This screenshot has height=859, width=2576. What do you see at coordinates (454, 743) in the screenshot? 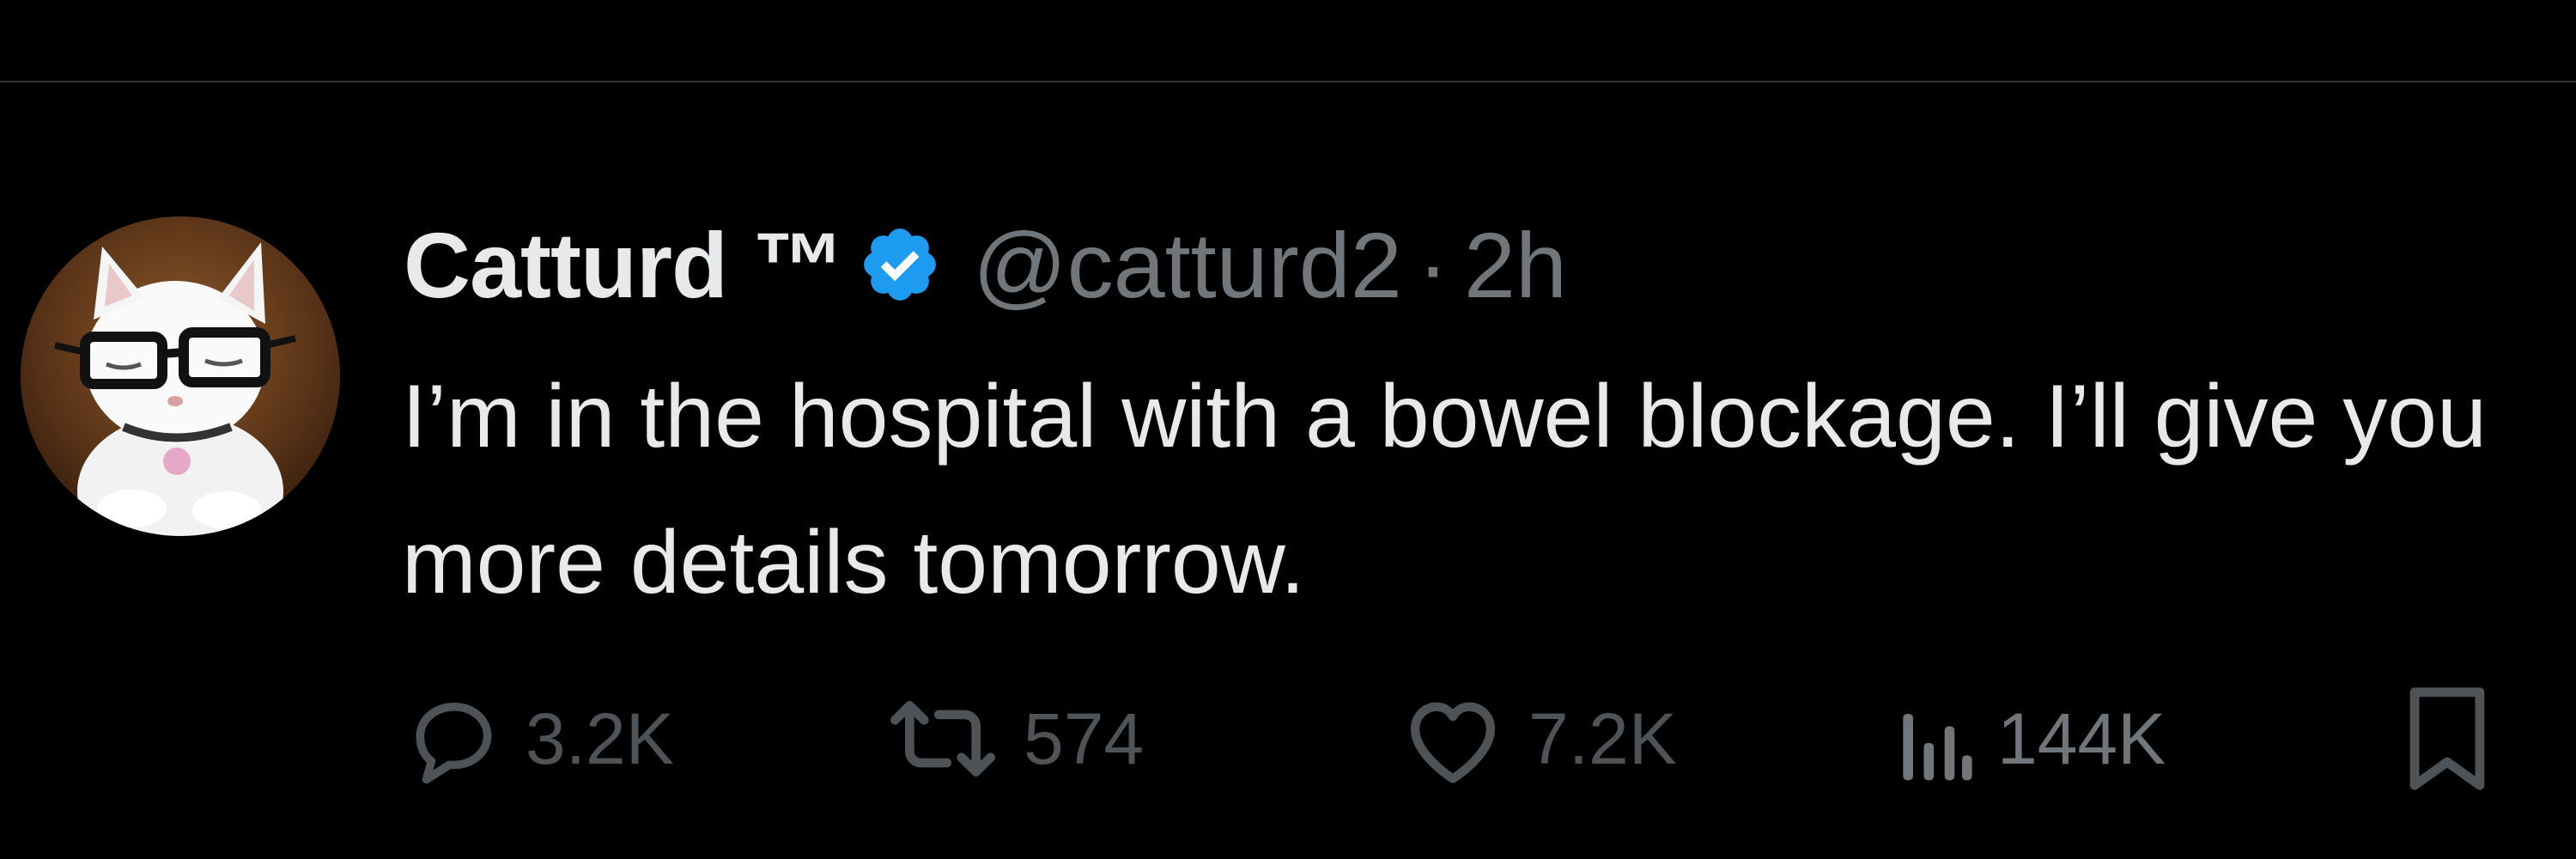
I see `reply-icon` at bounding box center [454, 743].